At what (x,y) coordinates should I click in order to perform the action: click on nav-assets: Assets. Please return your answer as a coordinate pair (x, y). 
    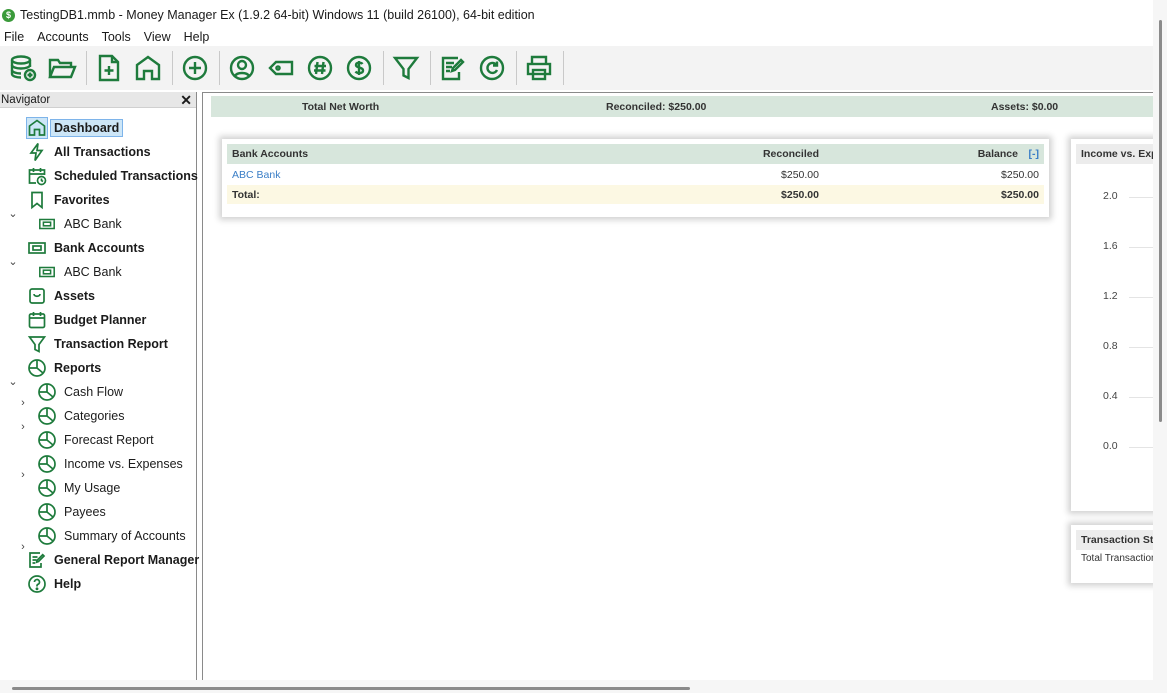
    Looking at the image, I should click on (60, 296).